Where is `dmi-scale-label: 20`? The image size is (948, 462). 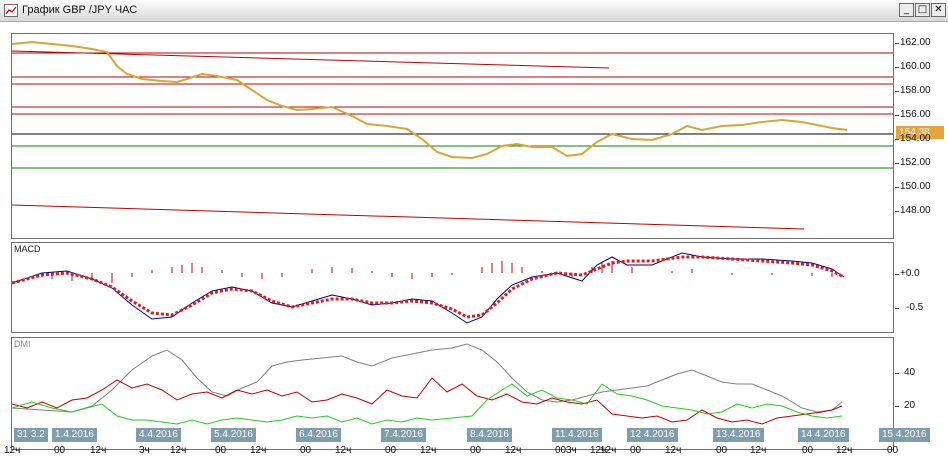 dmi-scale-label: 20 is located at coordinates (910, 405).